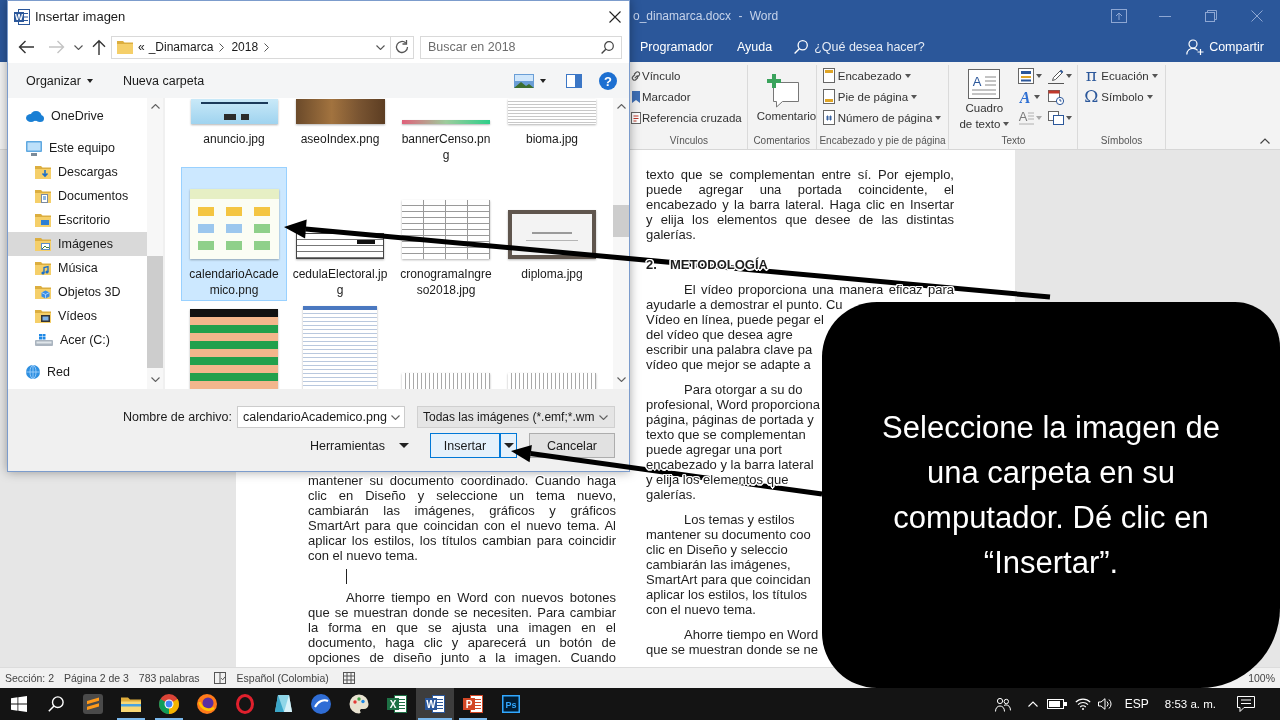  Describe the element at coordinates (1030, 96) in the screenshot. I see `ribbon-icon-button: A` at that location.